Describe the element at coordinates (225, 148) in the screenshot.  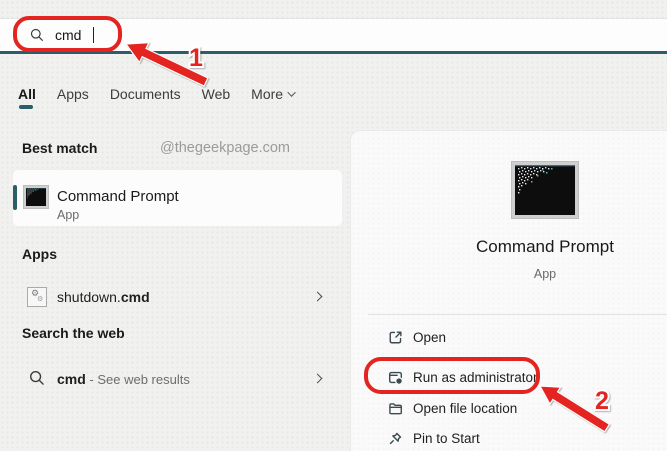
I see `watermark-text: @thegeekpage.com` at that location.